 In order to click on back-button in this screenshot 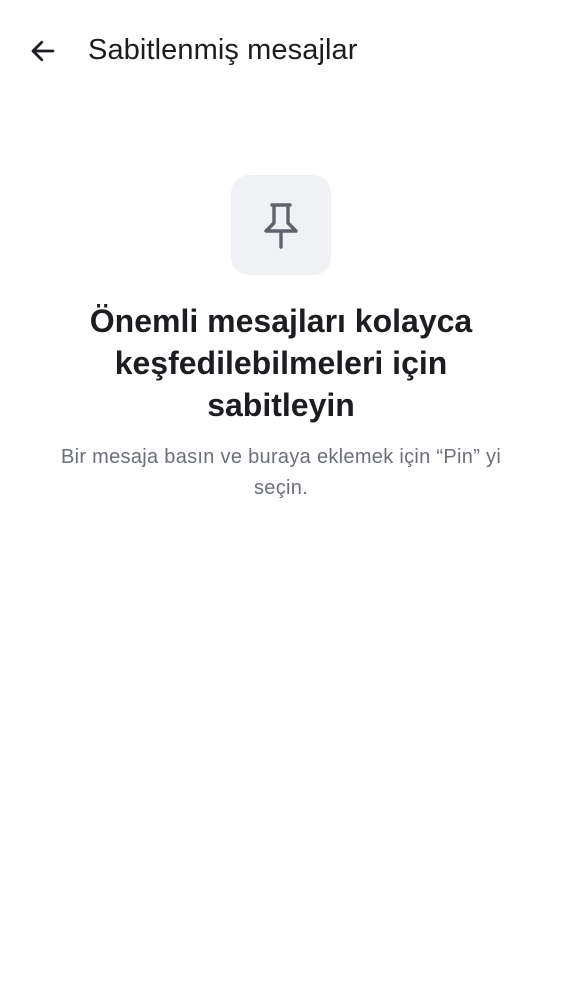, I will do `click(43, 51)`.